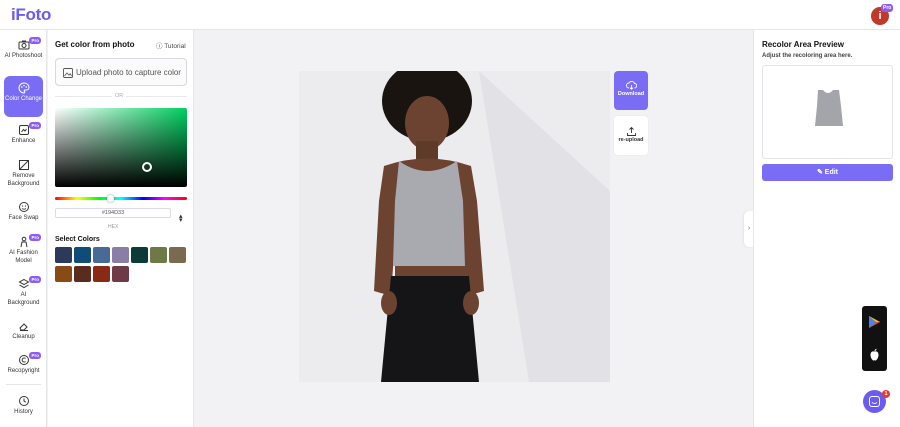  Describe the element at coordinates (749, 228) in the screenshot. I see `chevron-right-icon: ›` at that location.